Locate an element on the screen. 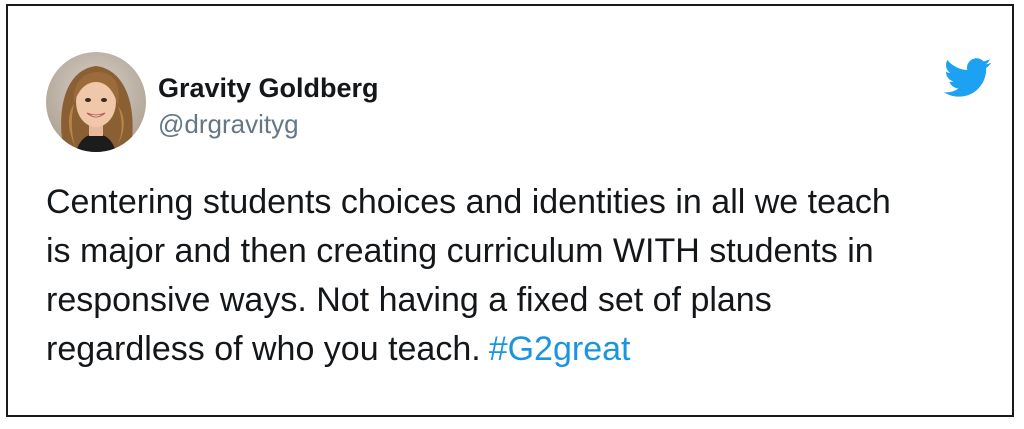  author-name: Gravity Goldberg is located at coordinates (268, 88).